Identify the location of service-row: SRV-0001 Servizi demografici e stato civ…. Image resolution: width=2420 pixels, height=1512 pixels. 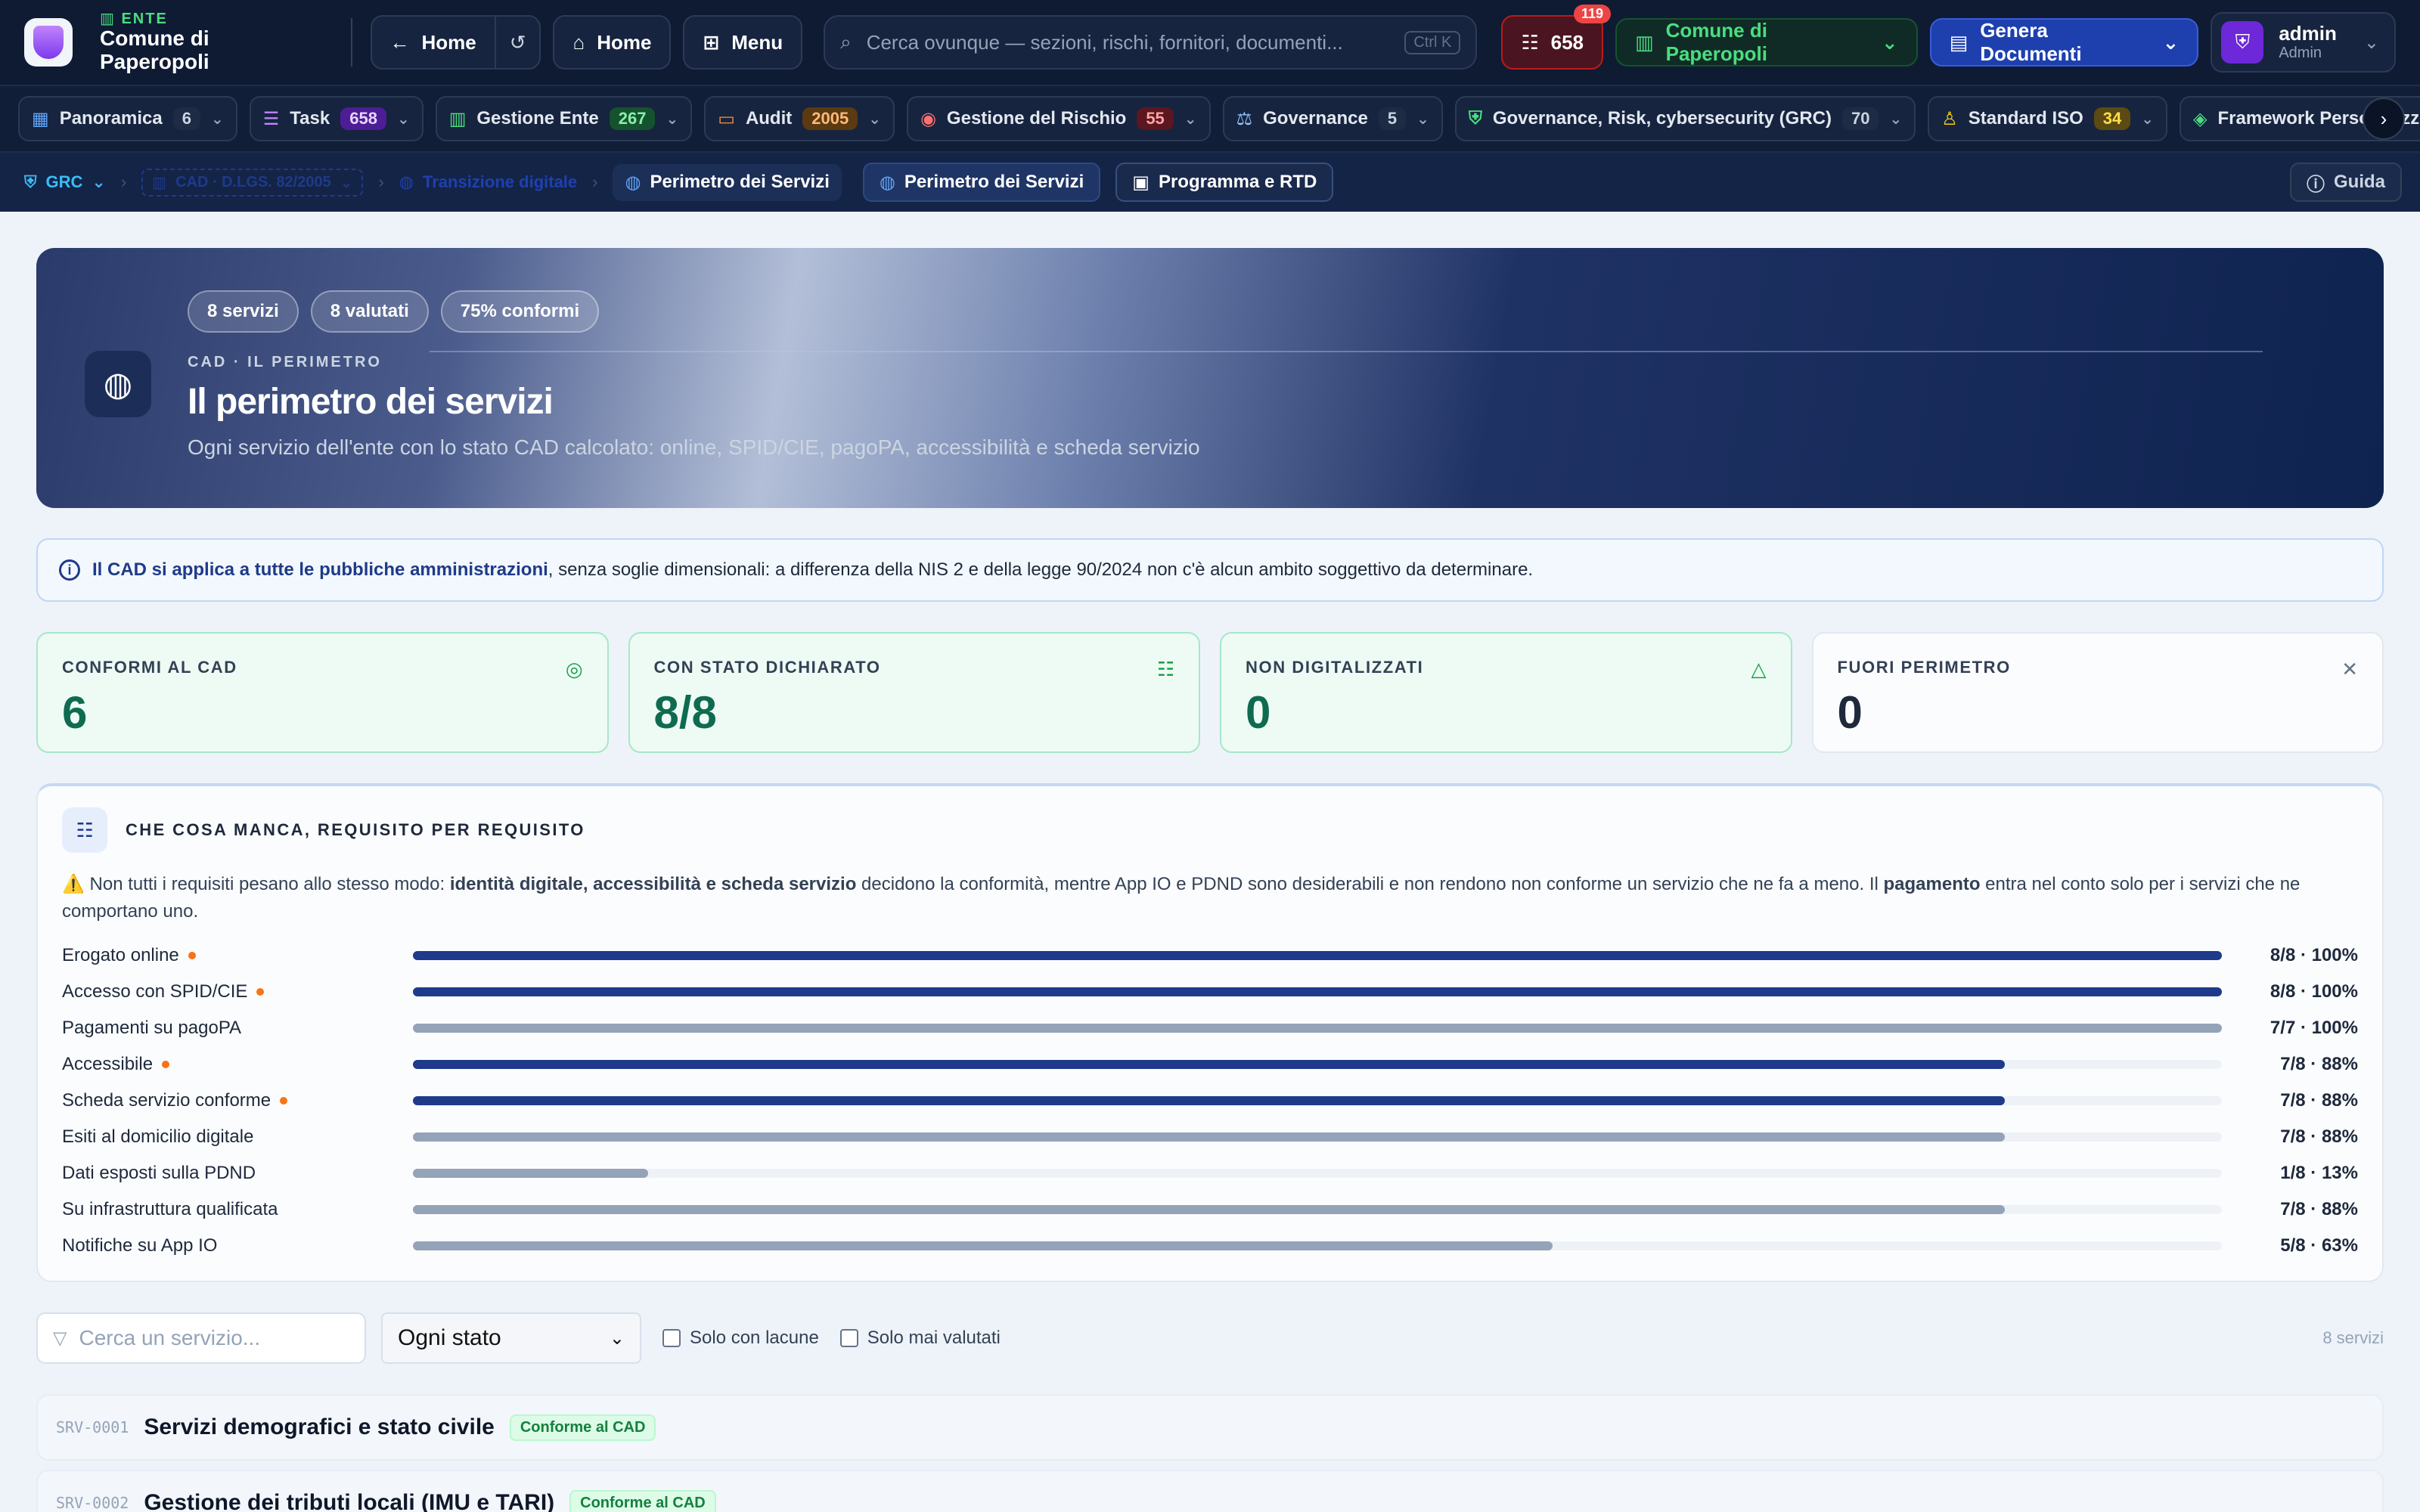
(1210, 1427).